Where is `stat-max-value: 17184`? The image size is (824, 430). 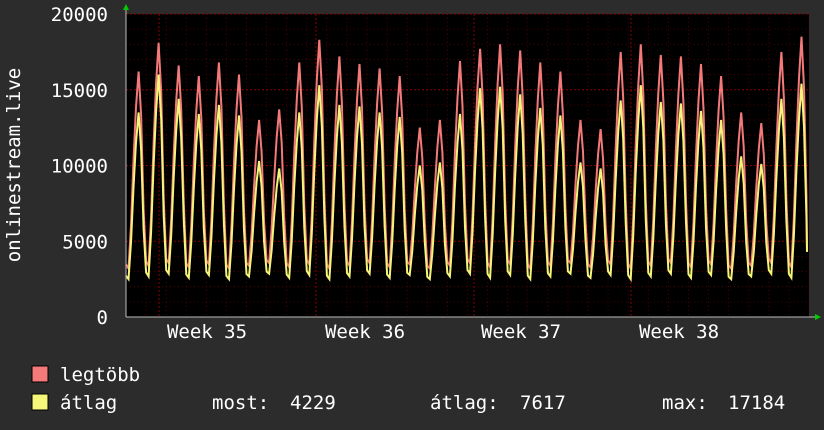 stat-max-value: 17184 is located at coordinates (756, 403).